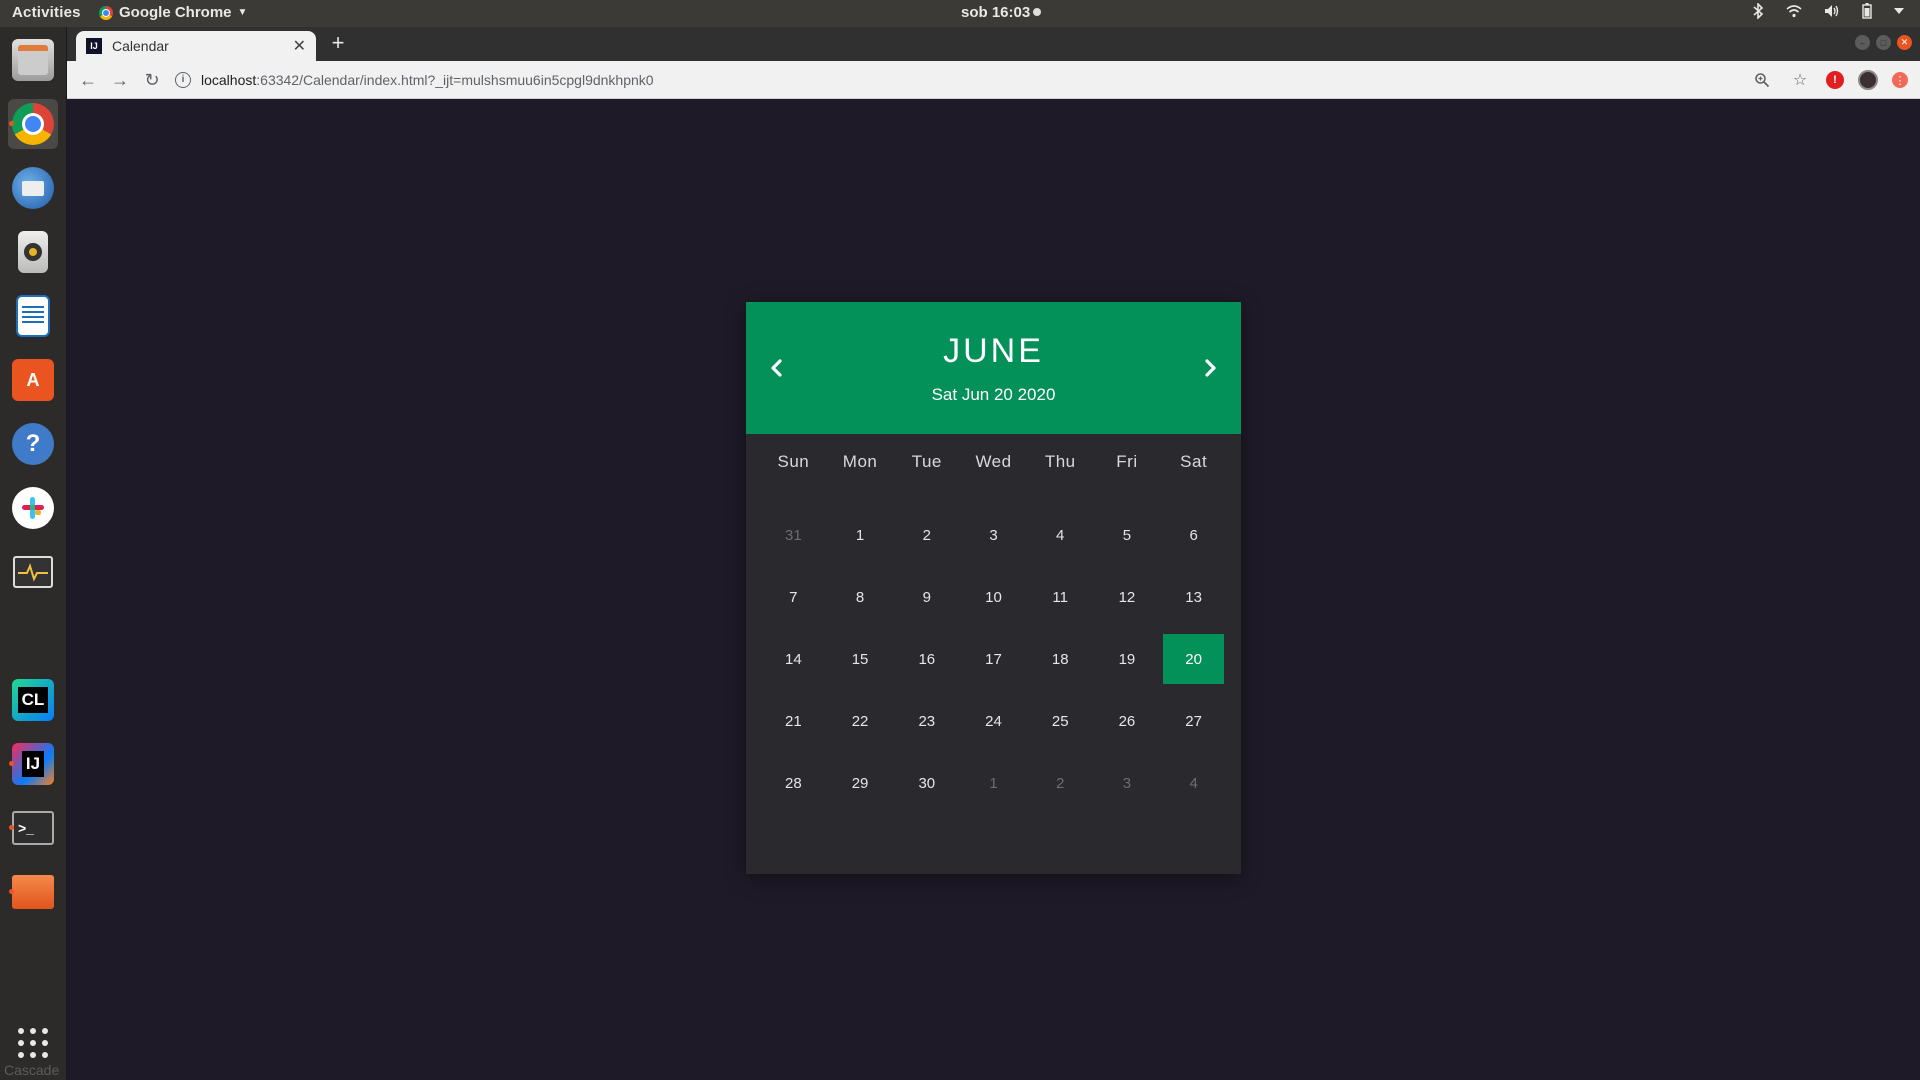 The image size is (1920, 1080). I want to click on dock-thunderbird, so click(33, 188).